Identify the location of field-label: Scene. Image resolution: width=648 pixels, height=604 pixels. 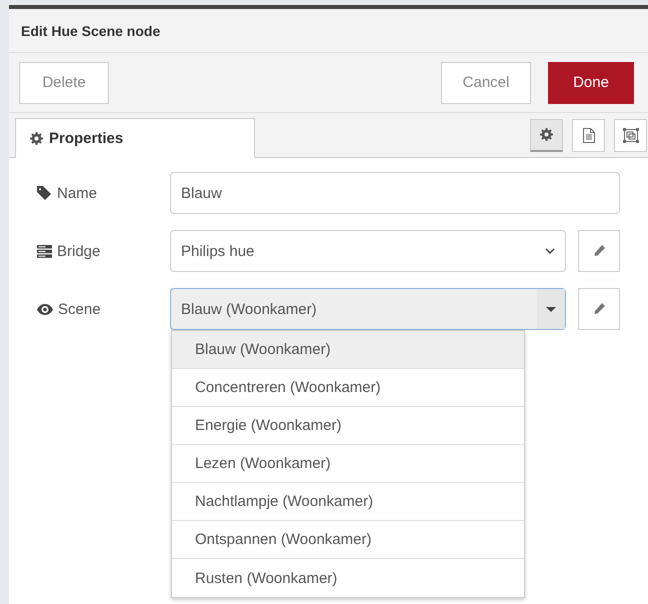
(79, 309).